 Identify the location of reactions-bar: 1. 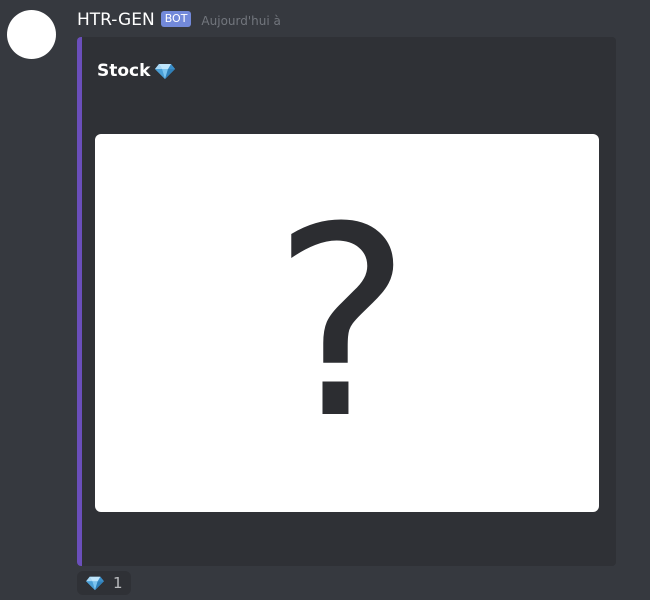
(104, 583).